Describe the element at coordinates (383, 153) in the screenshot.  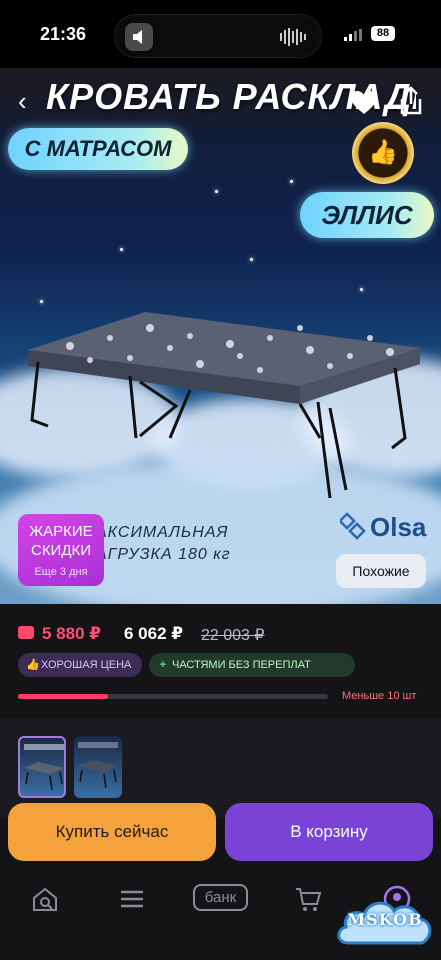
I see `thumbs-up-badge-icon: 👍` at that location.